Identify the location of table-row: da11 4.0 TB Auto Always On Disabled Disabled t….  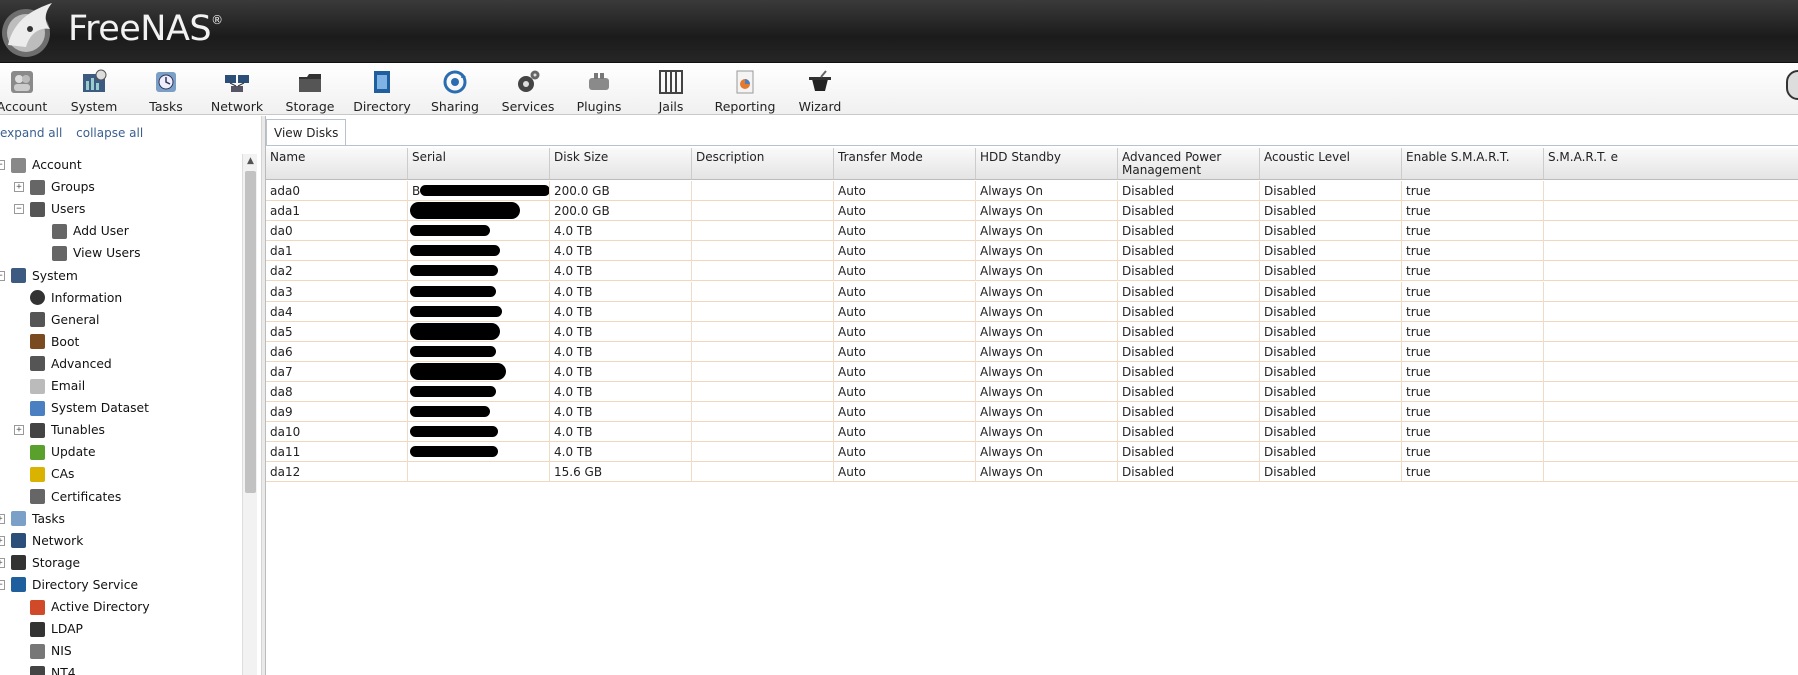
(1032, 452).